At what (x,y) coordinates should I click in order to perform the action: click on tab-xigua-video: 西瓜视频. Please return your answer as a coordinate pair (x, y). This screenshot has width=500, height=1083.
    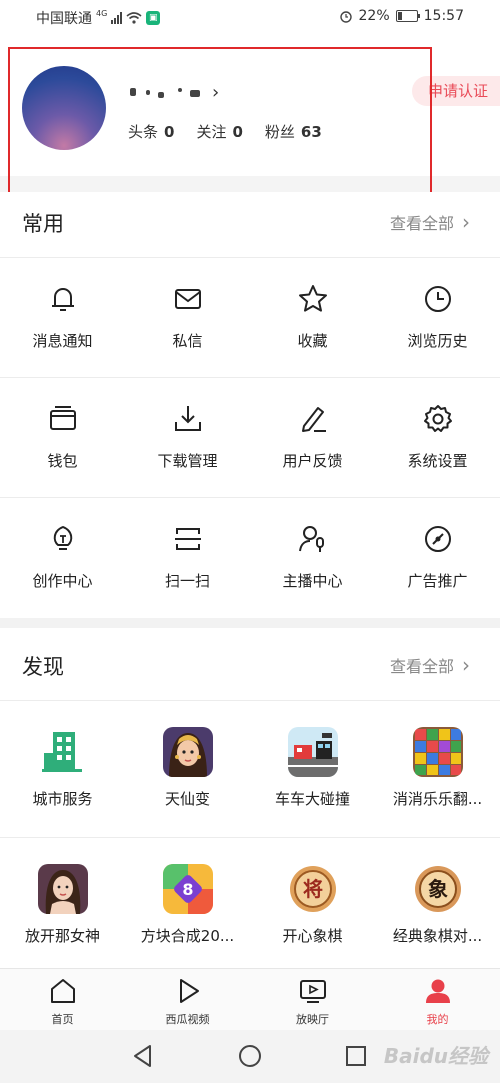
    Looking at the image, I should click on (187, 1000).